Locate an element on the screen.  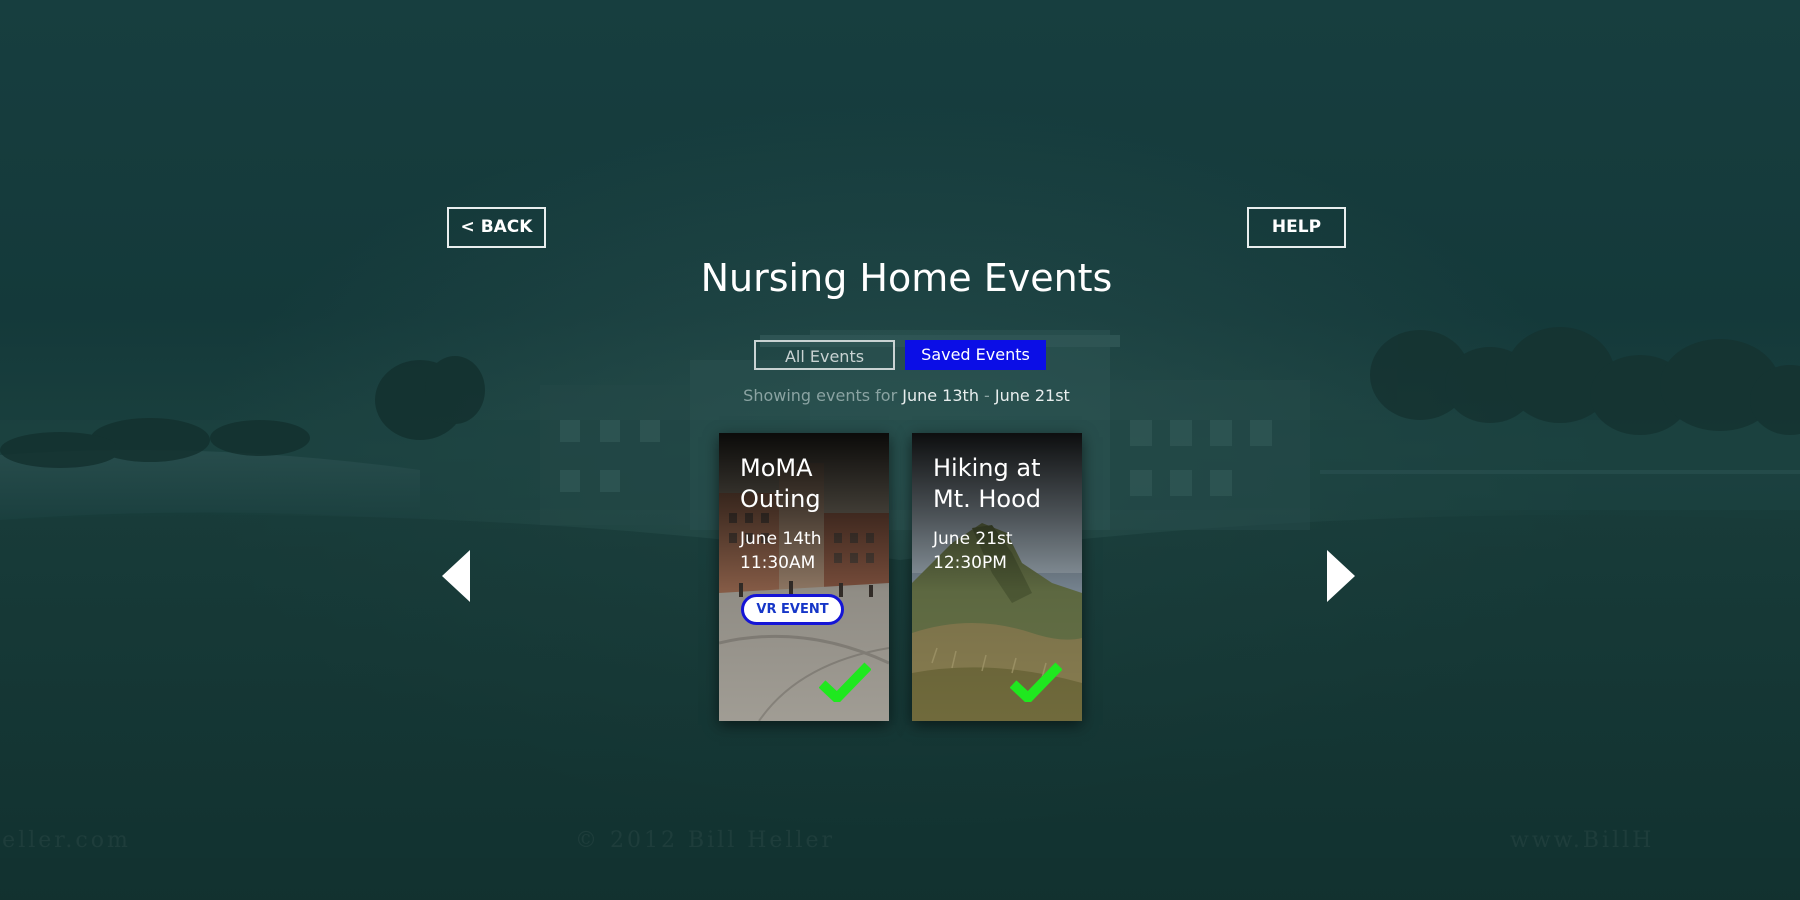
event-datetime: June 21st 12:30PM is located at coordinates (973, 551).